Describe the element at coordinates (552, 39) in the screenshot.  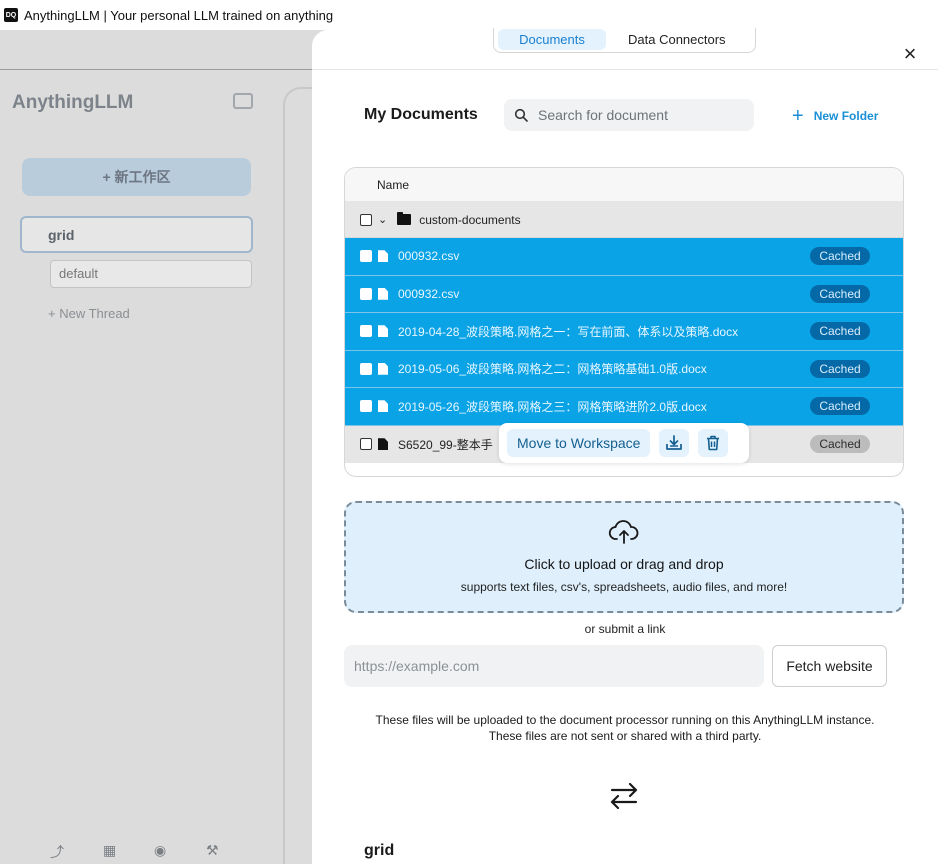
I see `tab-documents: Documents` at that location.